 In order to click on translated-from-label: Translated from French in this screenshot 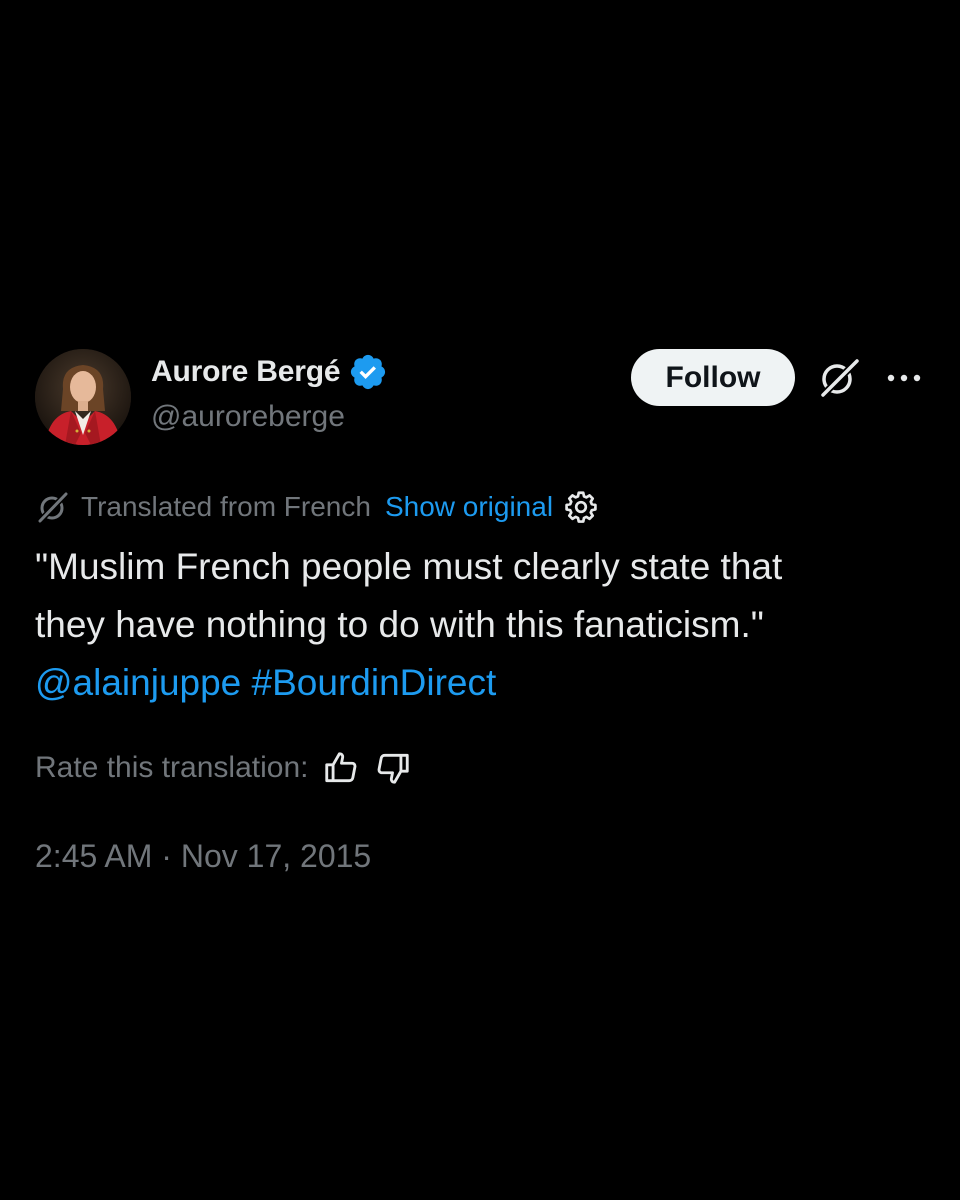, I will do `click(226, 506)`.